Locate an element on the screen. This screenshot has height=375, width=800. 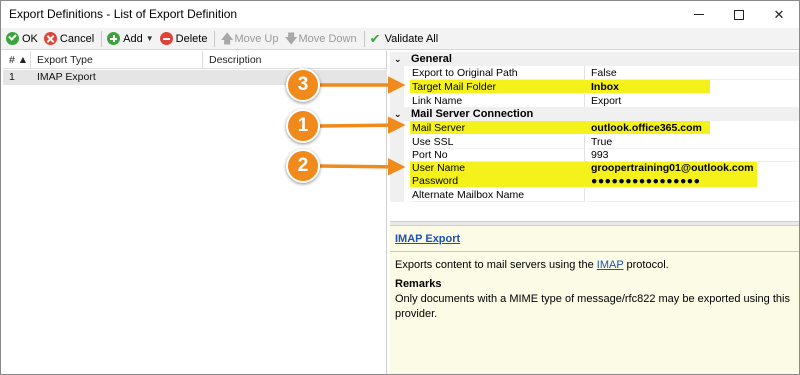
category-label: Mail Server Connection is located at coordinates (472, 114).